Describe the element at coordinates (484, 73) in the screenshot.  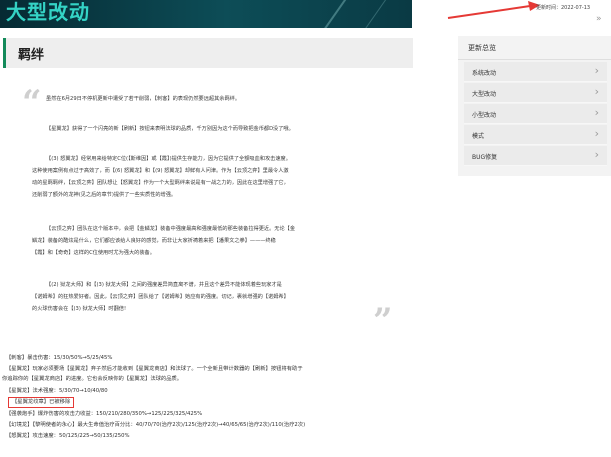
I see `toc-item-label: 系统改动` at that location.